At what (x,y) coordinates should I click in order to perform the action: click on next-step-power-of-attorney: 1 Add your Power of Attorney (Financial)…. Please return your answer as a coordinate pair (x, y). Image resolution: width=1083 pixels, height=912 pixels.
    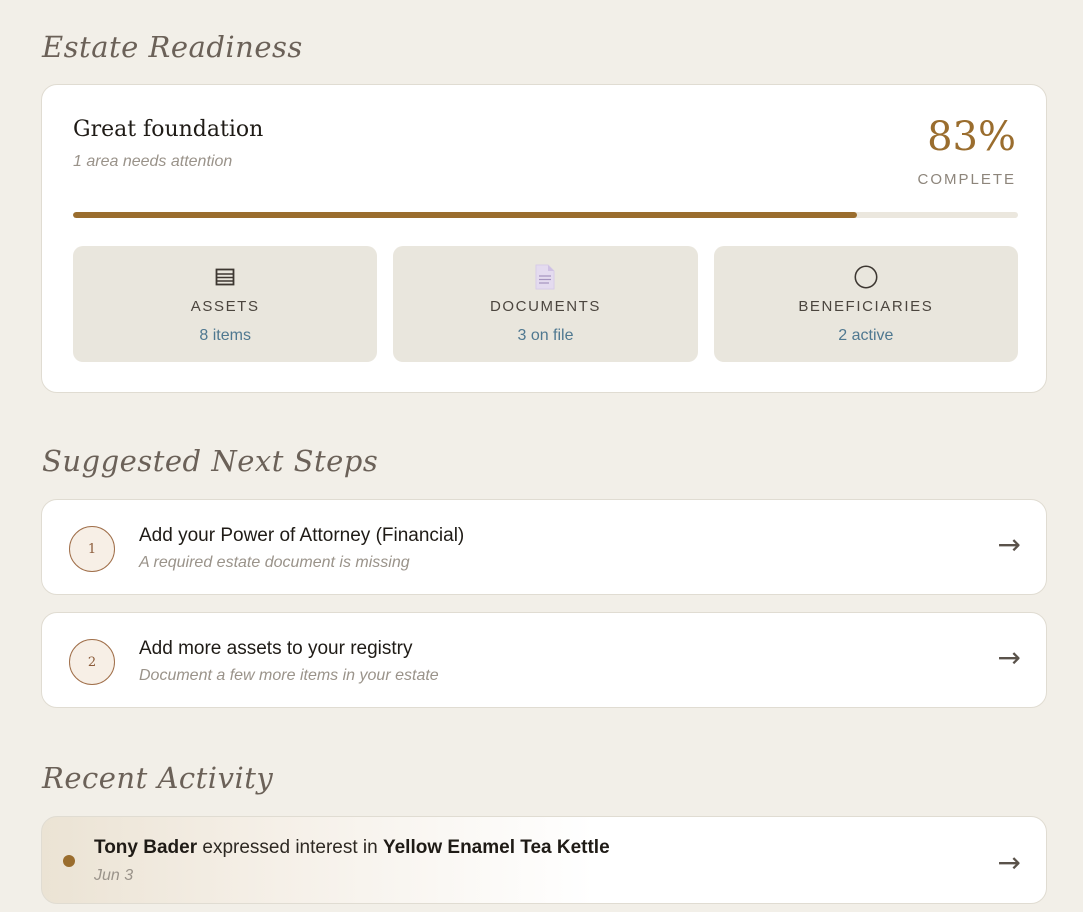
    Looking at the image, I should click on (544, 547).